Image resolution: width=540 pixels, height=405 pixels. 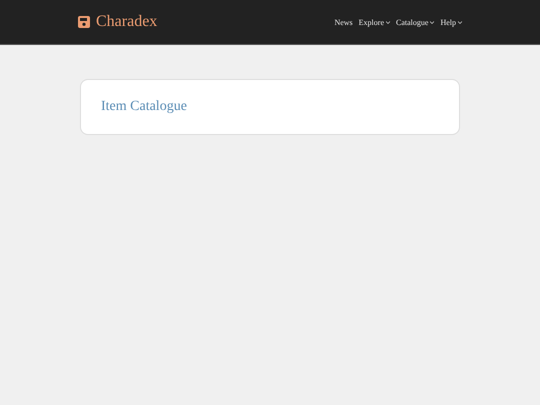 What do you see at coordinates (343, 22) in the screenshot?
I see `nav-link: News` at bounding box center [343, 22].